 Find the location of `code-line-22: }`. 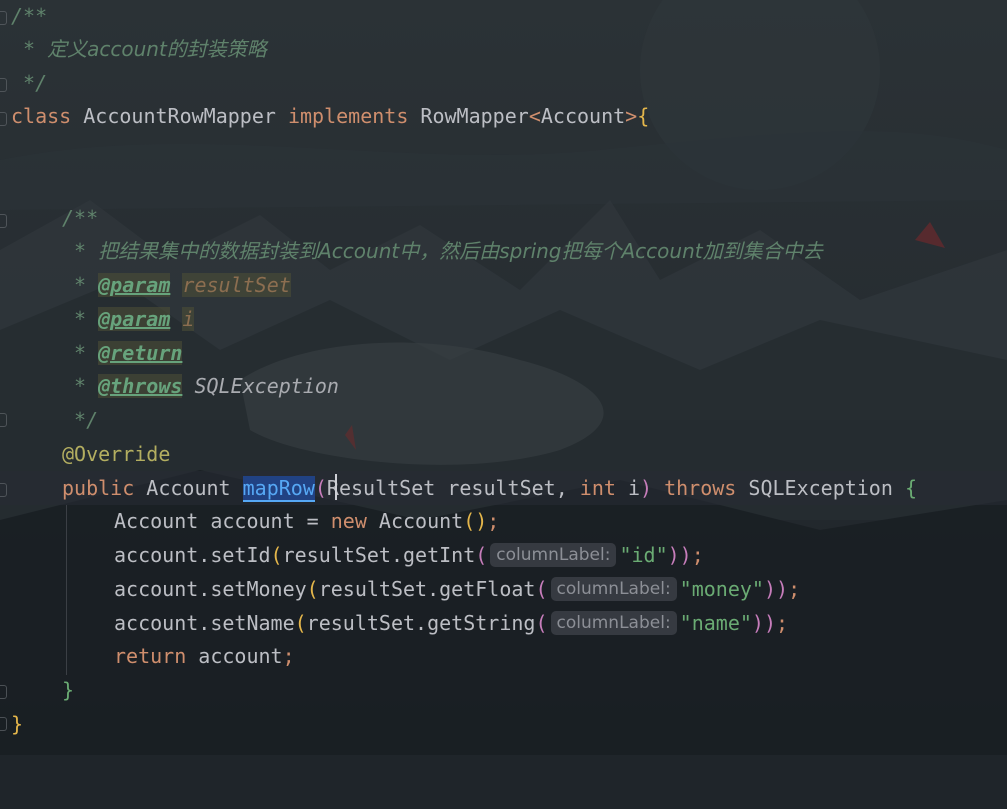

code-line-22: } is located at coordinates (24, 724).